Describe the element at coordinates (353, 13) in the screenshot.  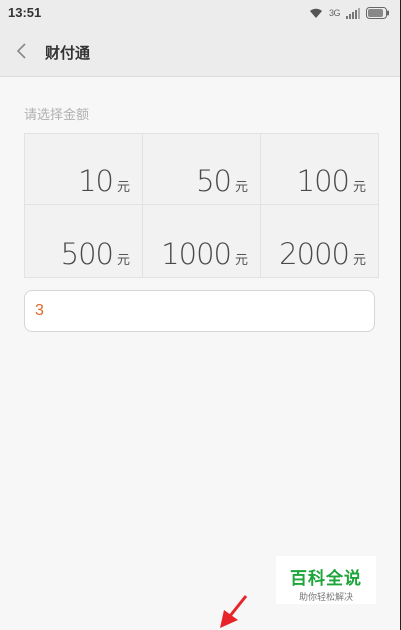
I see `signal-icon` at that location.